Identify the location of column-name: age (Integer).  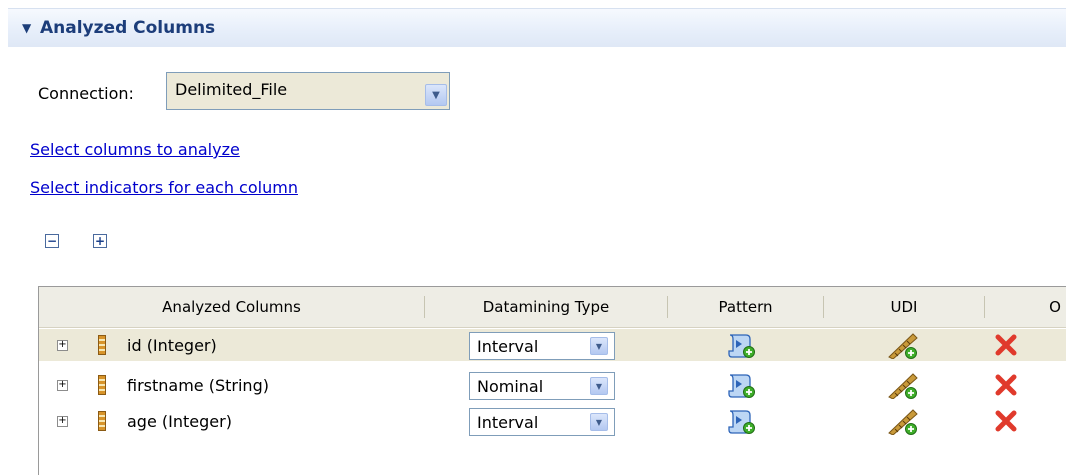
(179, 421).